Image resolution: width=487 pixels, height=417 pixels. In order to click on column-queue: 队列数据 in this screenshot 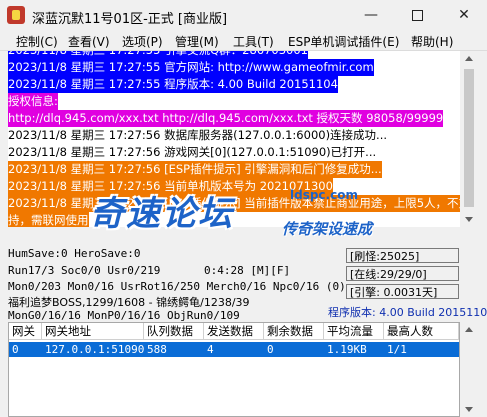, I will do `click(174, 331)`.